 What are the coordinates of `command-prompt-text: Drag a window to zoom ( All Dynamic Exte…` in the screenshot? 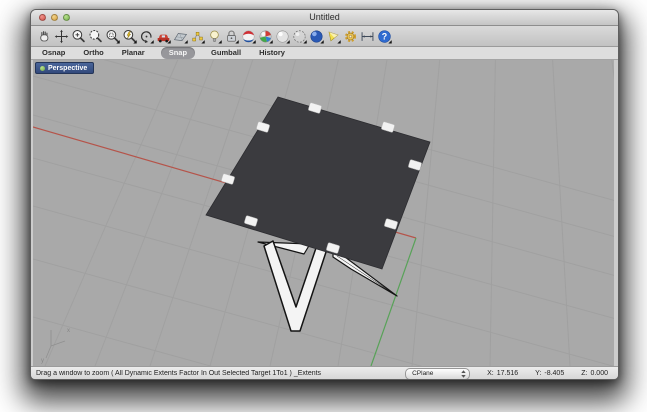 It's located at (179, 373).